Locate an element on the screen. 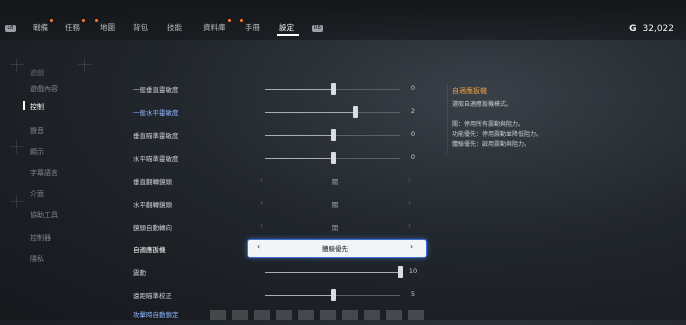 The image size is (686, 325). tab-map: 地圖 is located at coordinates (105, 26).